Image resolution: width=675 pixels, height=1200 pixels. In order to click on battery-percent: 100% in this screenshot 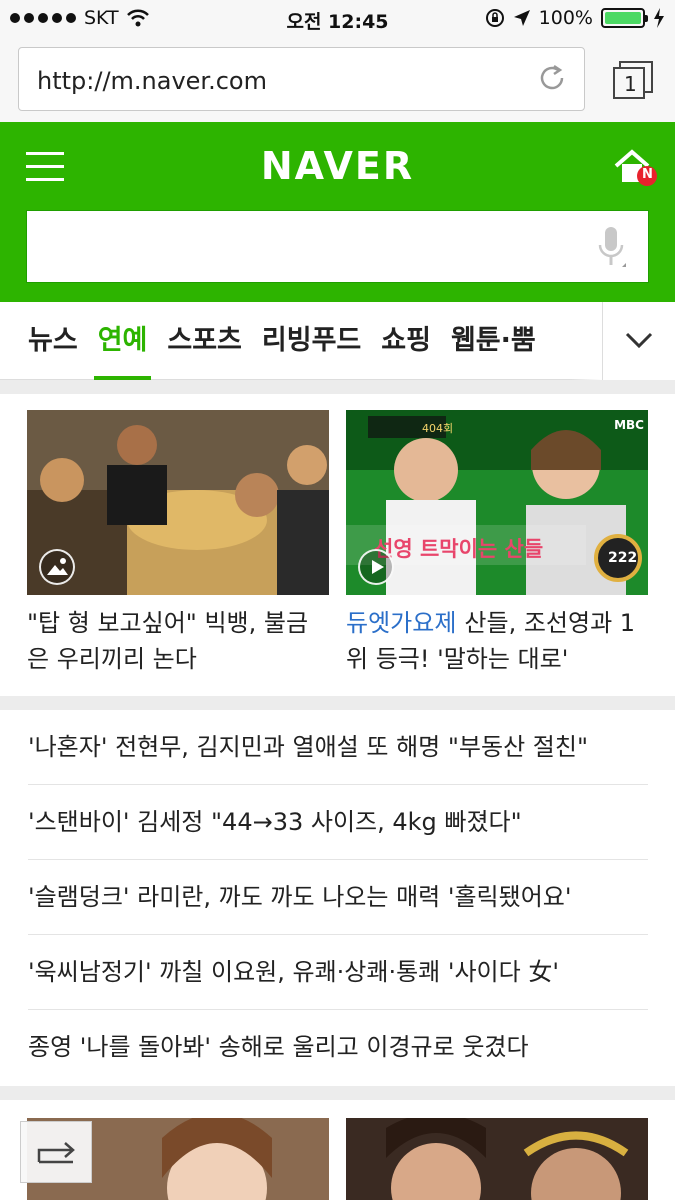, I will do `click(565, 18)`.